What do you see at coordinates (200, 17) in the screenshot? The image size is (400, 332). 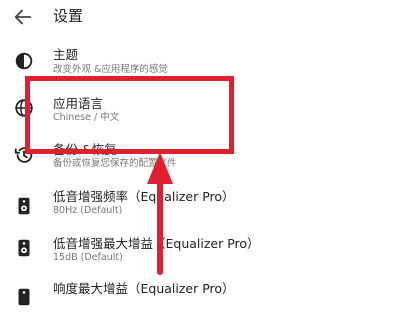 I see `app-bar: 设置` at bounding box center [200, 17].